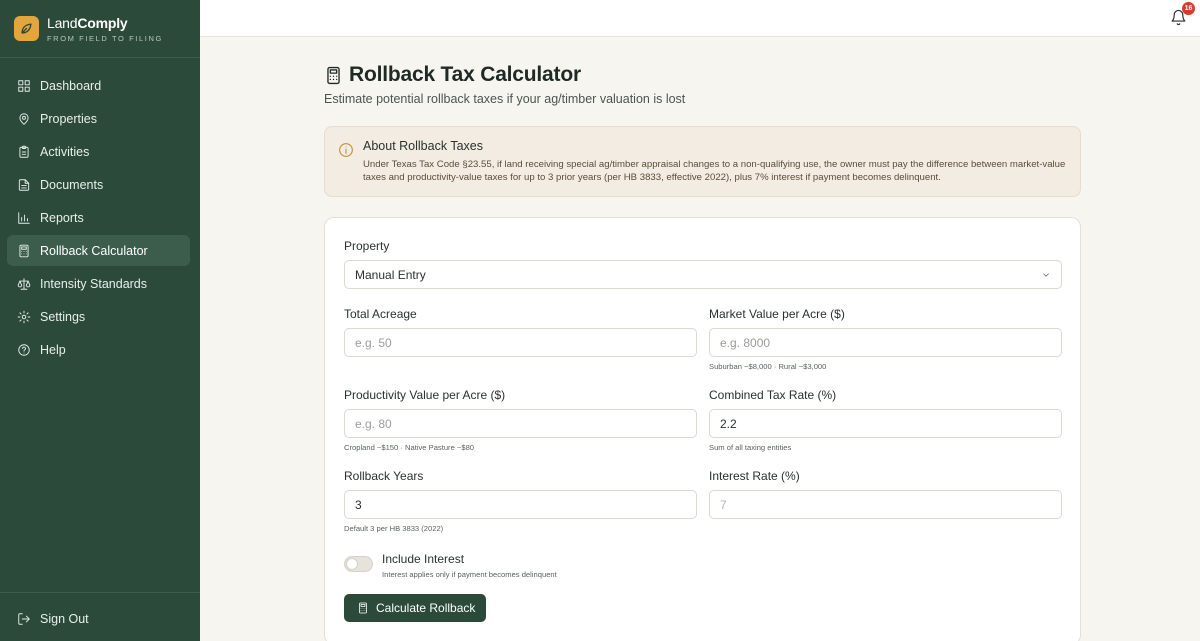 The height and width of the screenshot is (641, 1200). What do you see at coordinates (750, 447) in the screenshot?
I see `tax-rate-hint: Sum of all taxing entities` at bounding box center [750, 447].